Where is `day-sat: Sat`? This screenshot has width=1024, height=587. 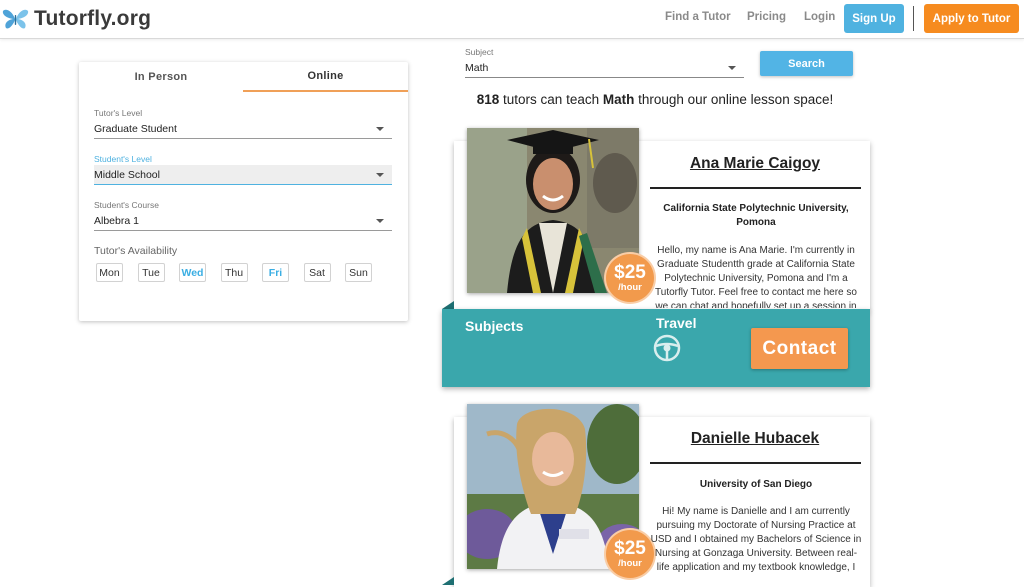 day-sat: Sat is located at coordinates (317, 272).